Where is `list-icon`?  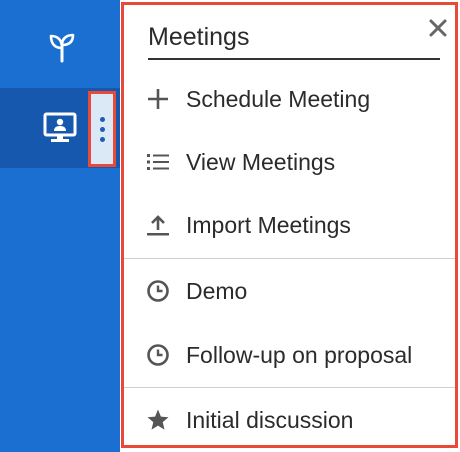 list-icon is located at coordinates (158, 162).